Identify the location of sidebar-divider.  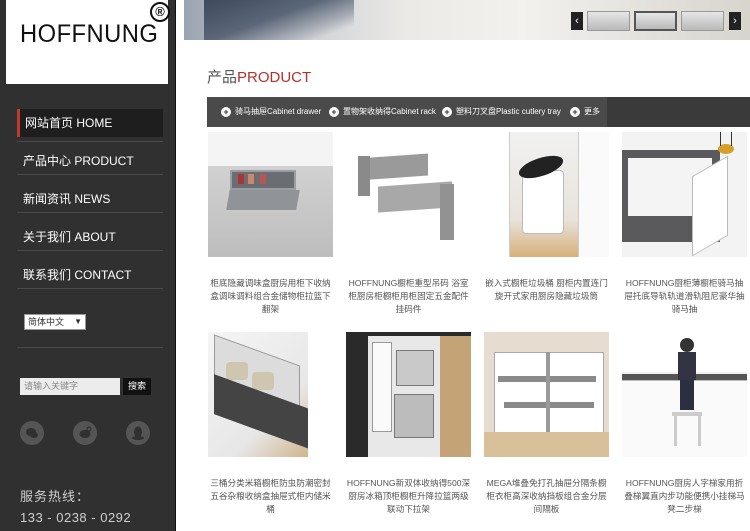
(90, 347).